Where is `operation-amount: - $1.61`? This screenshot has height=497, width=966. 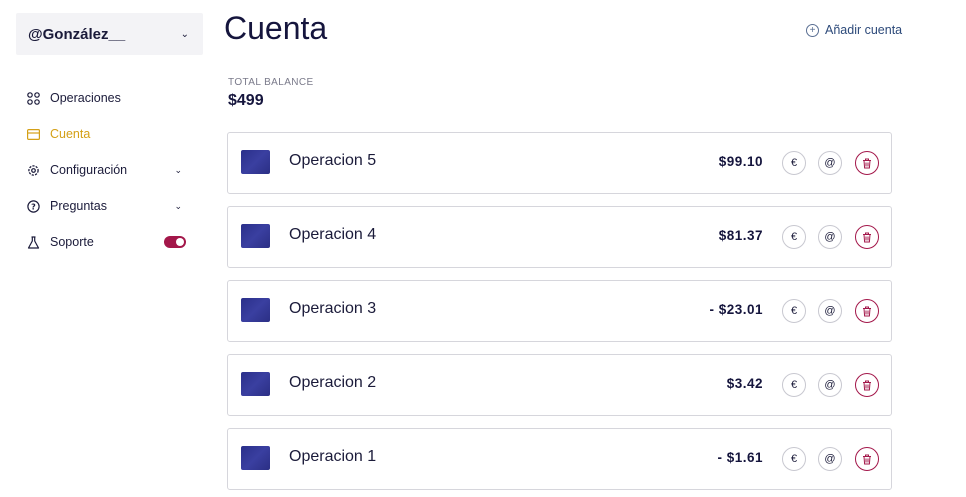 operation-amount: - $1.61 is located at coordinates (740, 457).